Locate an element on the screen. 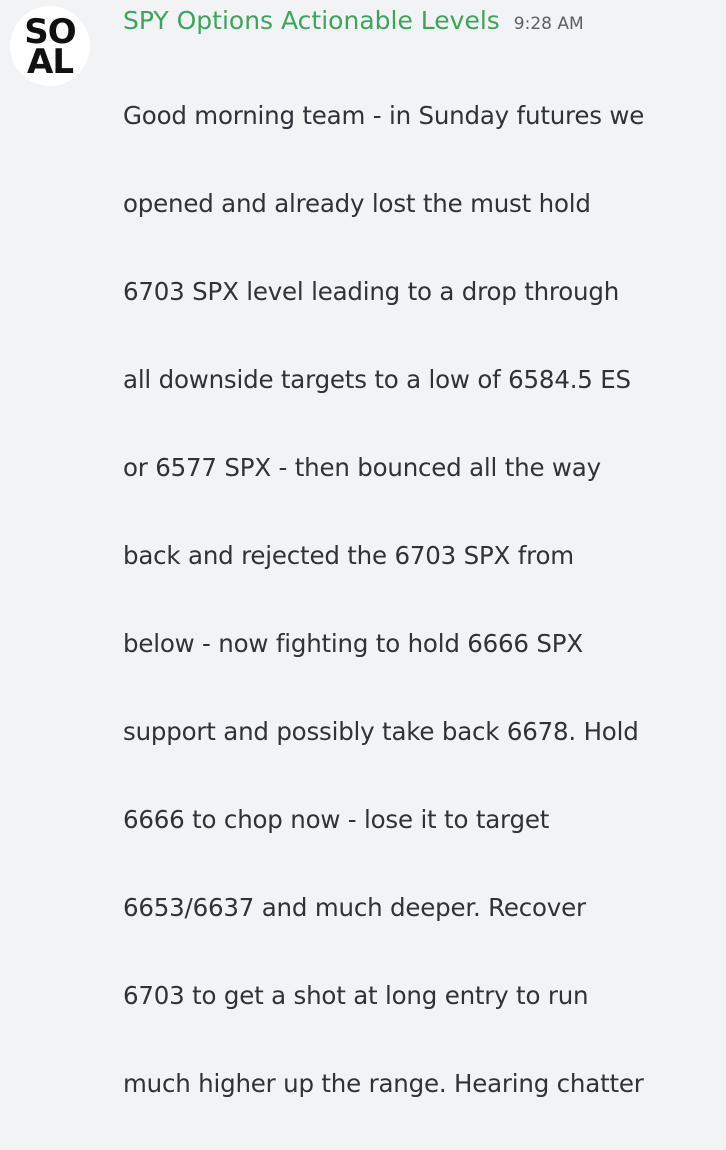 The height and width of the screenshot is (1150, 726). message-line: opened and already lost the must hold is located at coordinates (357, 203).